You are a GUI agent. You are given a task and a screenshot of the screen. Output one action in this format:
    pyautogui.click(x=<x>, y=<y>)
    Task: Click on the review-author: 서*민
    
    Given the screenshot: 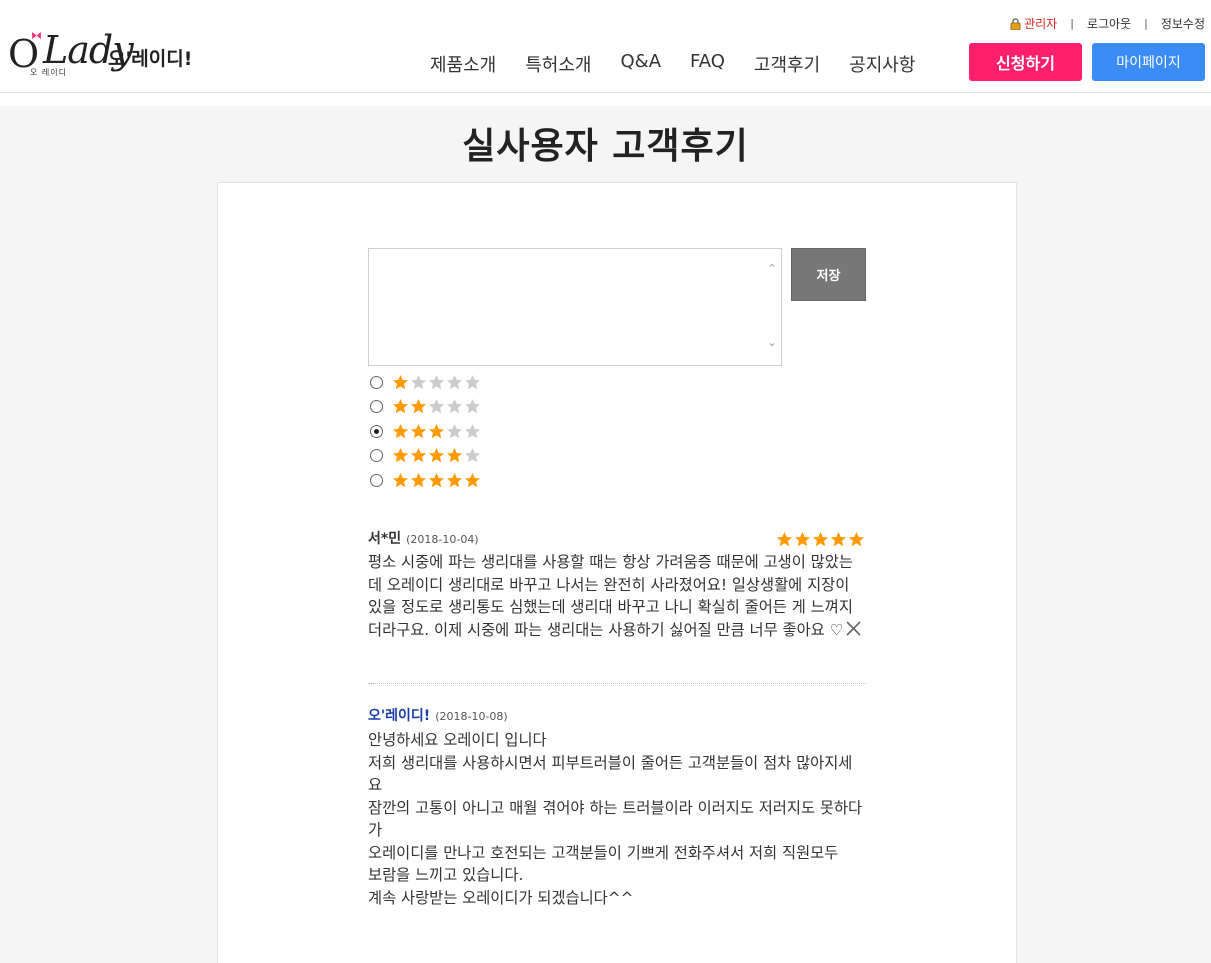 What is the action you would take?
    pyautogui.click(x=385, y=539)
    